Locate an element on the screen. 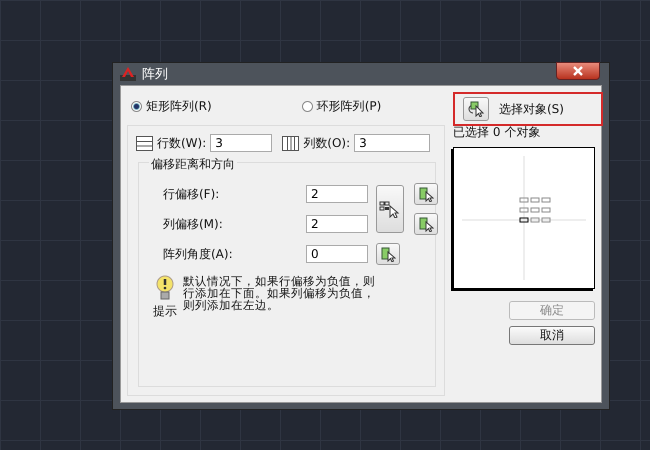  columns-icon is located at coordinates (291, 143).